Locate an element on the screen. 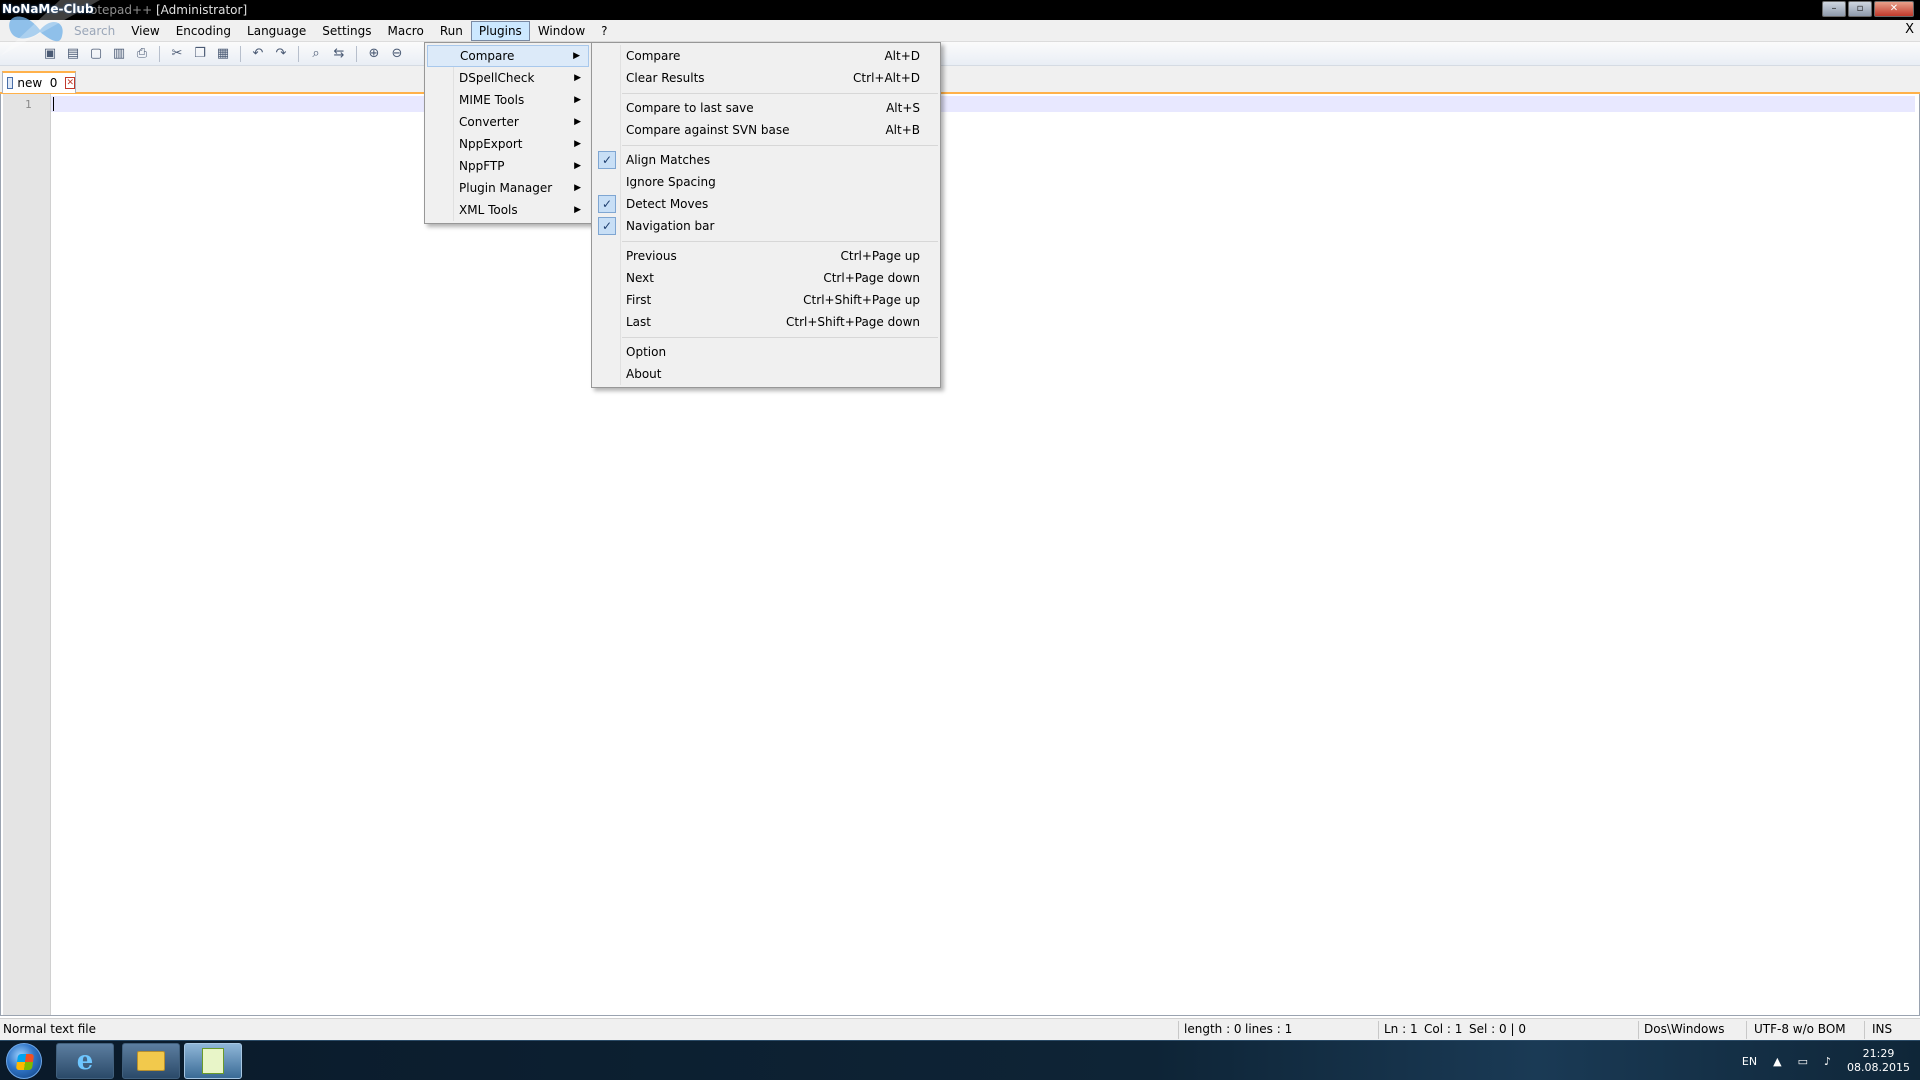 The image size is (1920, 1081). window-title-admin: [Administrator] is located at coordinates (201, 10).